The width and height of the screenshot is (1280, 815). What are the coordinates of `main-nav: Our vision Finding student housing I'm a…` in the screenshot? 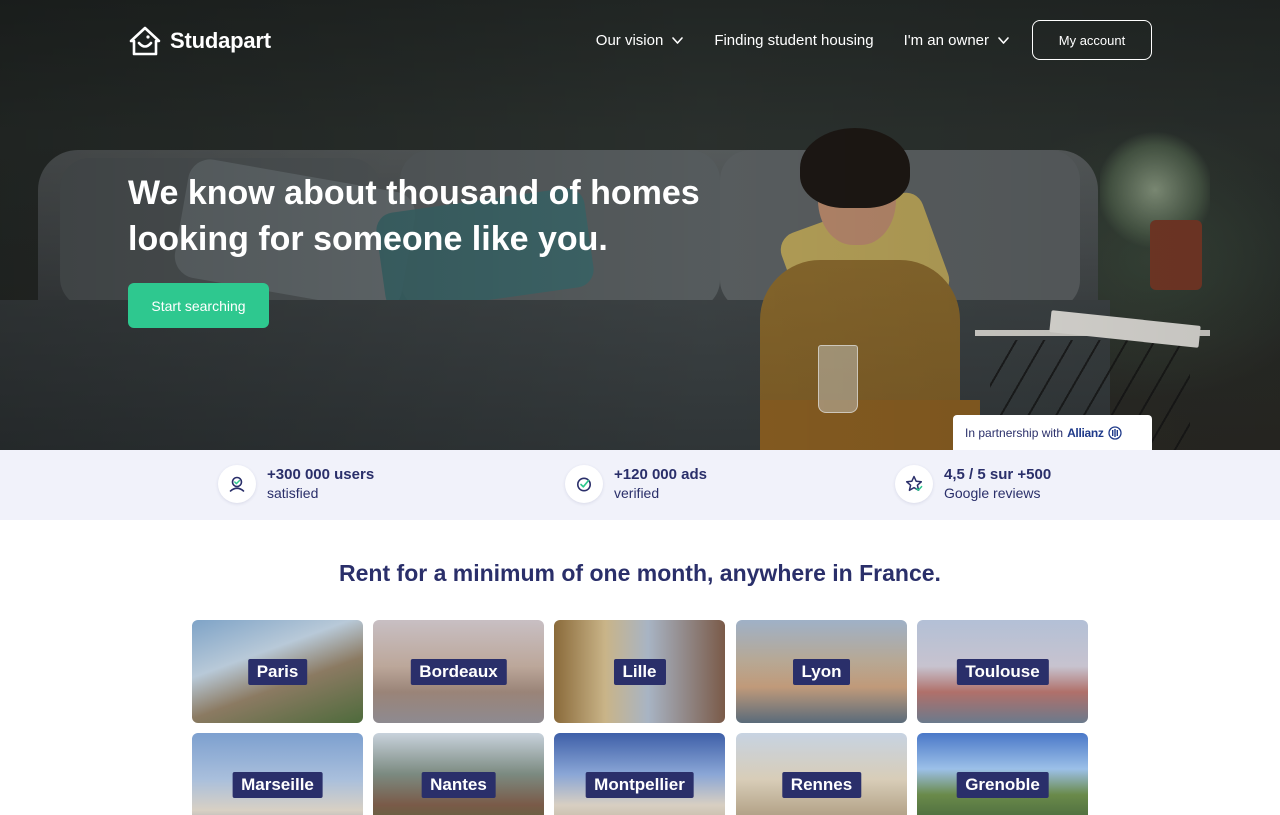 It's located at (859, 40).